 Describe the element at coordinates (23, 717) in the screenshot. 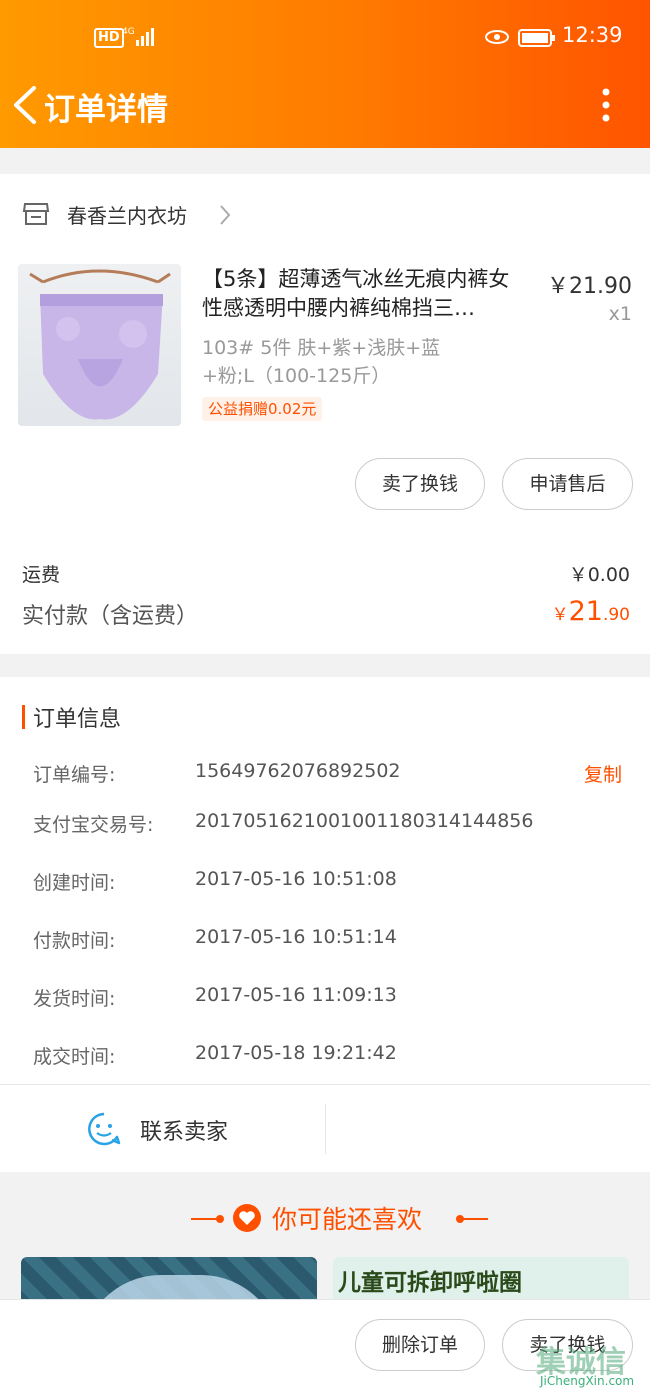

I see `section-accent-bar` at that location.